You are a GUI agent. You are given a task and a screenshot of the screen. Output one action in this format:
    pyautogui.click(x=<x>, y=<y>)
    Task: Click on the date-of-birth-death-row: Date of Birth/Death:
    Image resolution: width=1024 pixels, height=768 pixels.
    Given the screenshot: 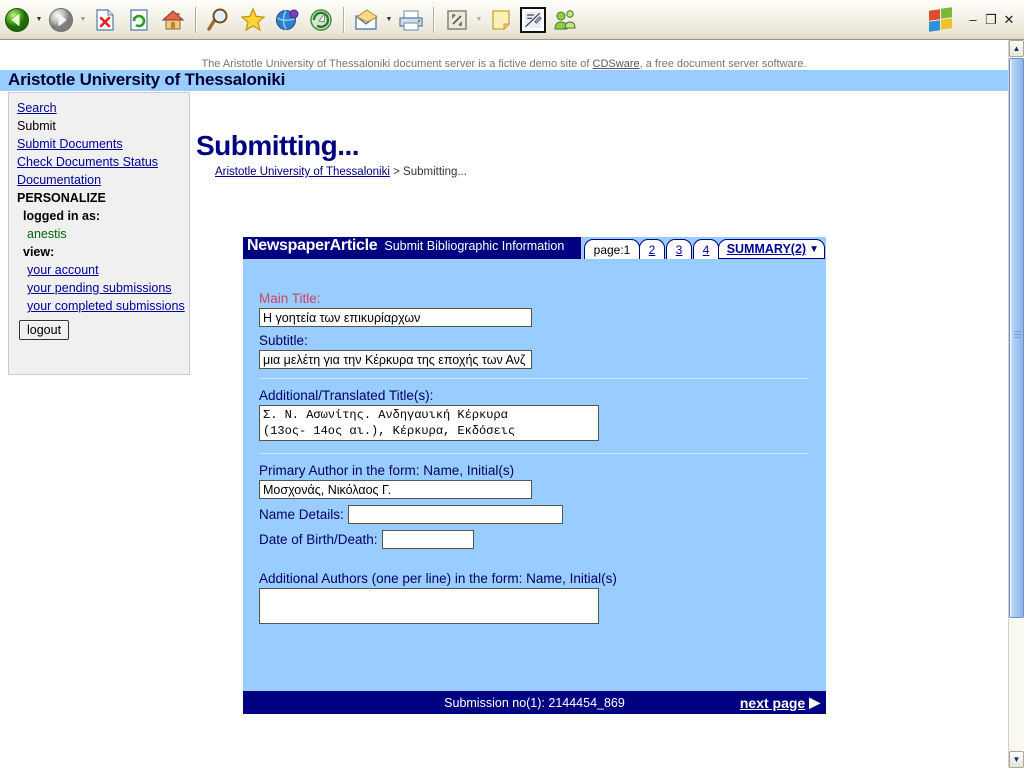 What is the action you would take?
    pyautogui.click(x=542, y=539)
    